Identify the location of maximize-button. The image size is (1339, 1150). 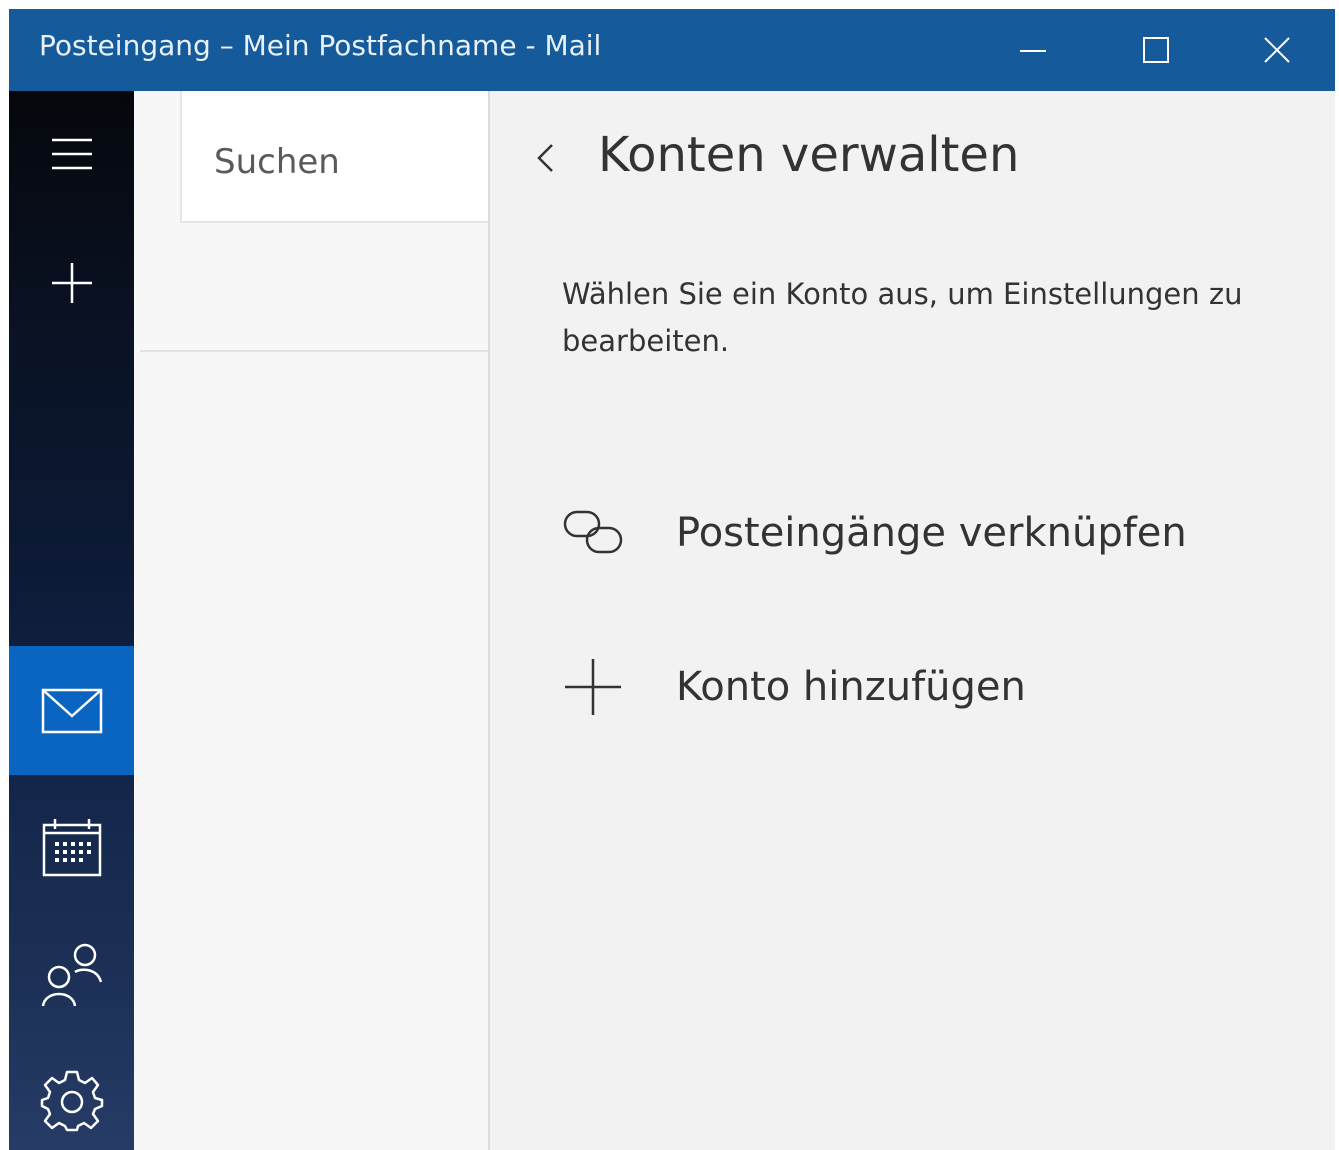
(1156, 50).